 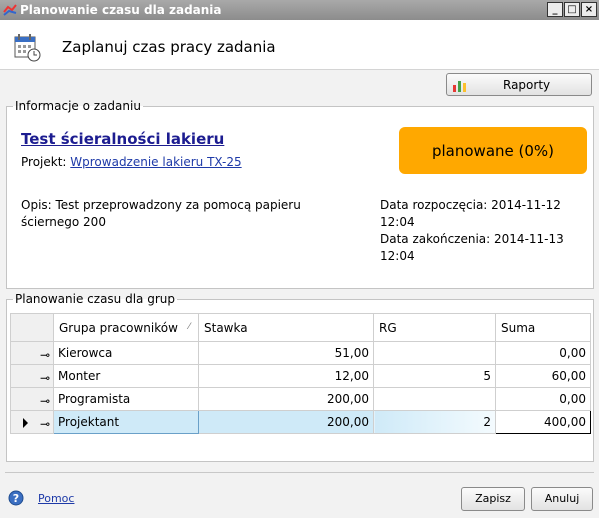 What do you see at coordinates (126, 376) in the screenshot?
I see `cell-group: Monter` at bounding box center [126, 376].